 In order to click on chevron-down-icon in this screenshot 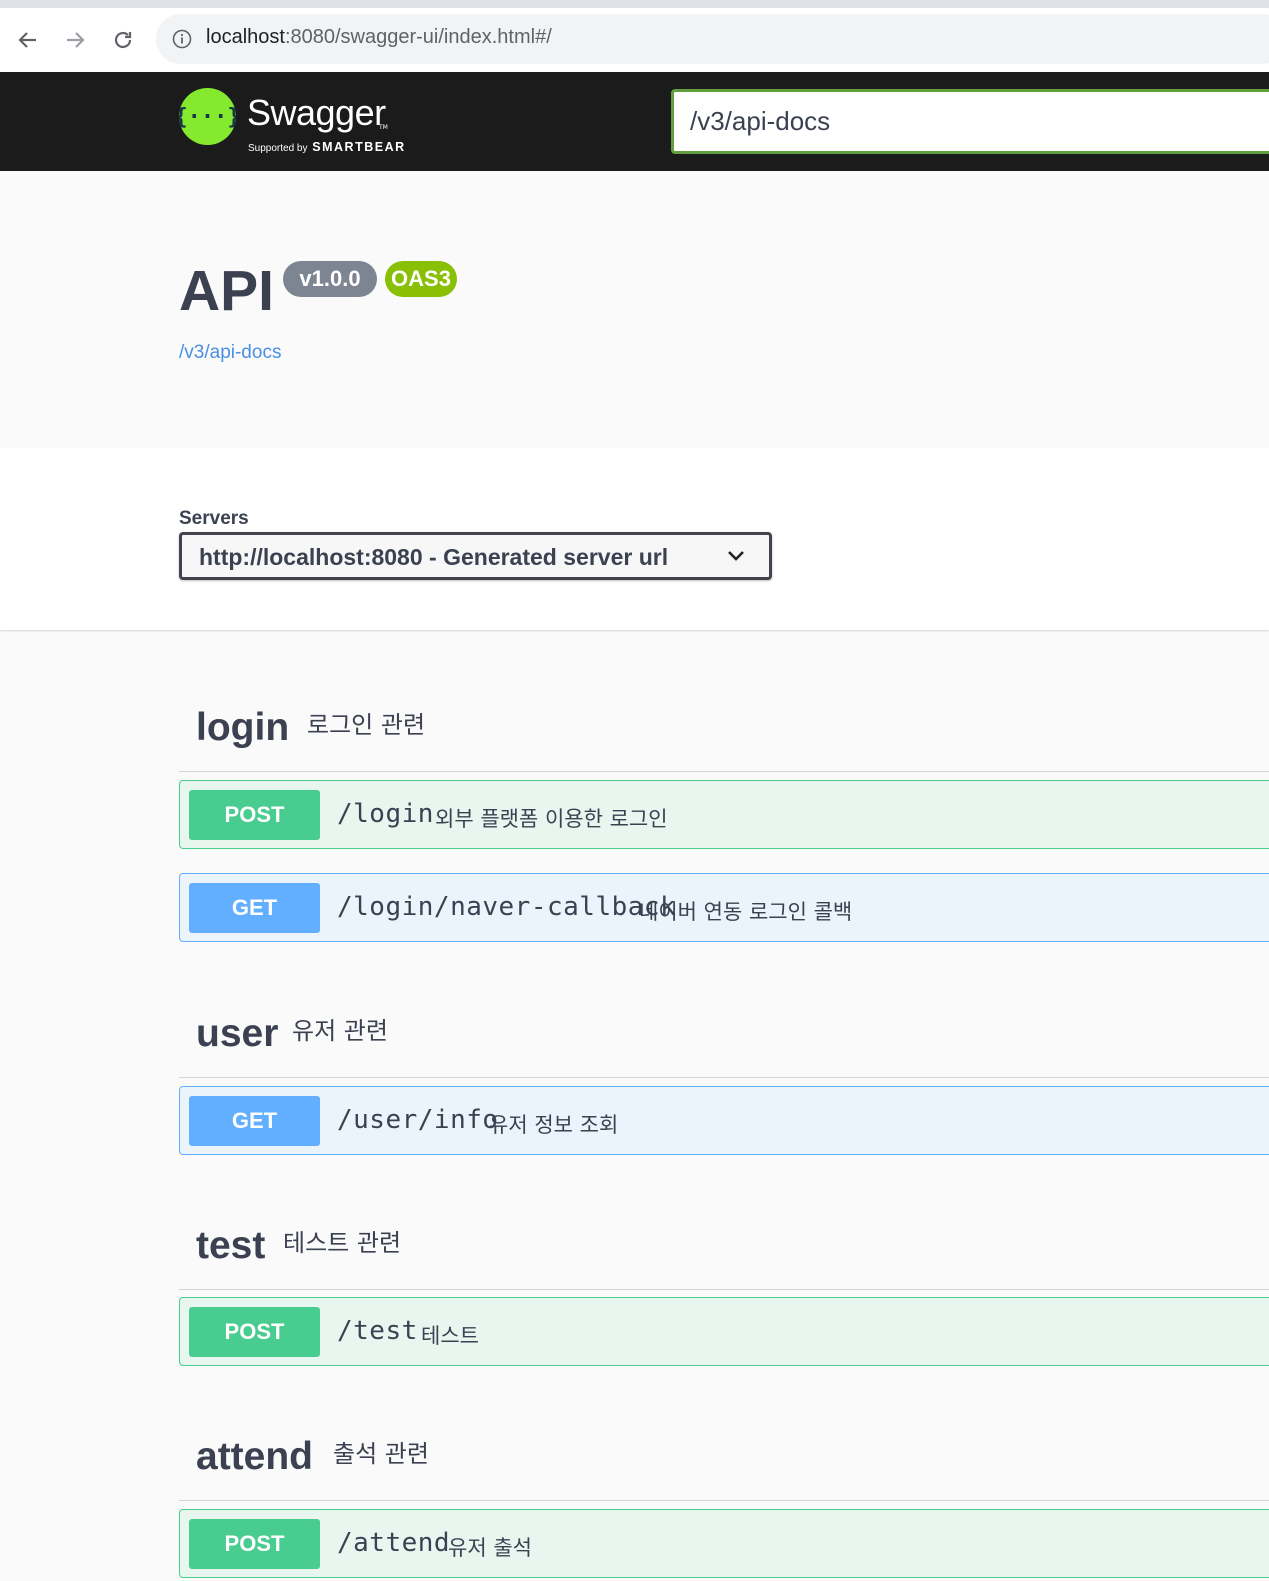, I will do `click(736, 556)`.